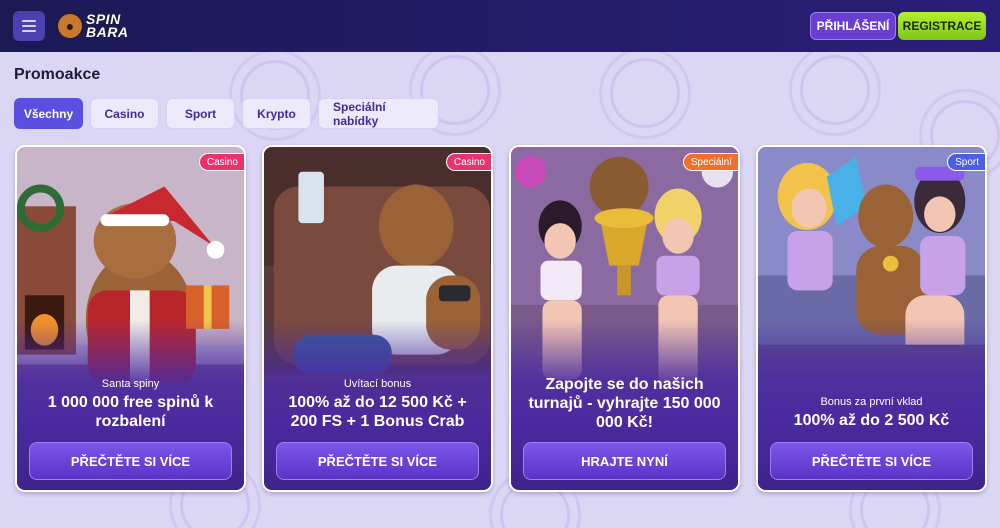 This screenshot has height=528, width=1000. Describe the element at coordinates (377, 384) in the screenshot. I see `card-subtitle: Uvítací bonus` at that location.